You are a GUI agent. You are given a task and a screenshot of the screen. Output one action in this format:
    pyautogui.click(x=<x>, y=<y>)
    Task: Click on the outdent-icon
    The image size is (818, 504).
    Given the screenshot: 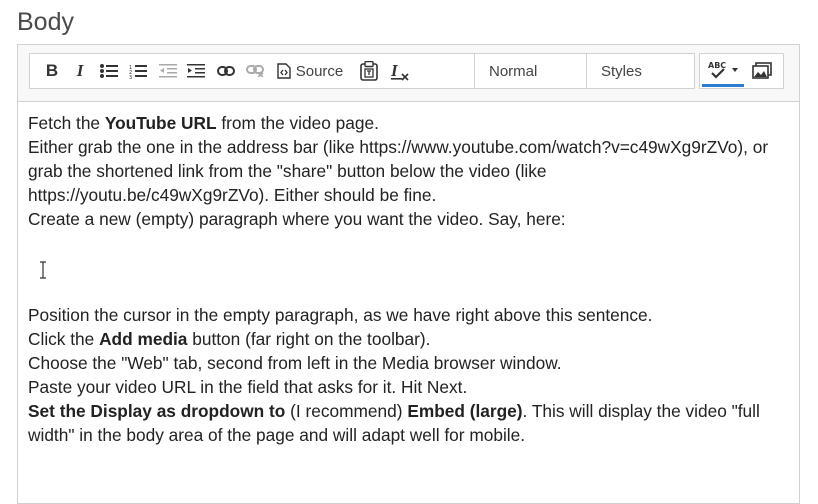 What is the action you would take?
    pyautogui.click(x=168, y=71)
    